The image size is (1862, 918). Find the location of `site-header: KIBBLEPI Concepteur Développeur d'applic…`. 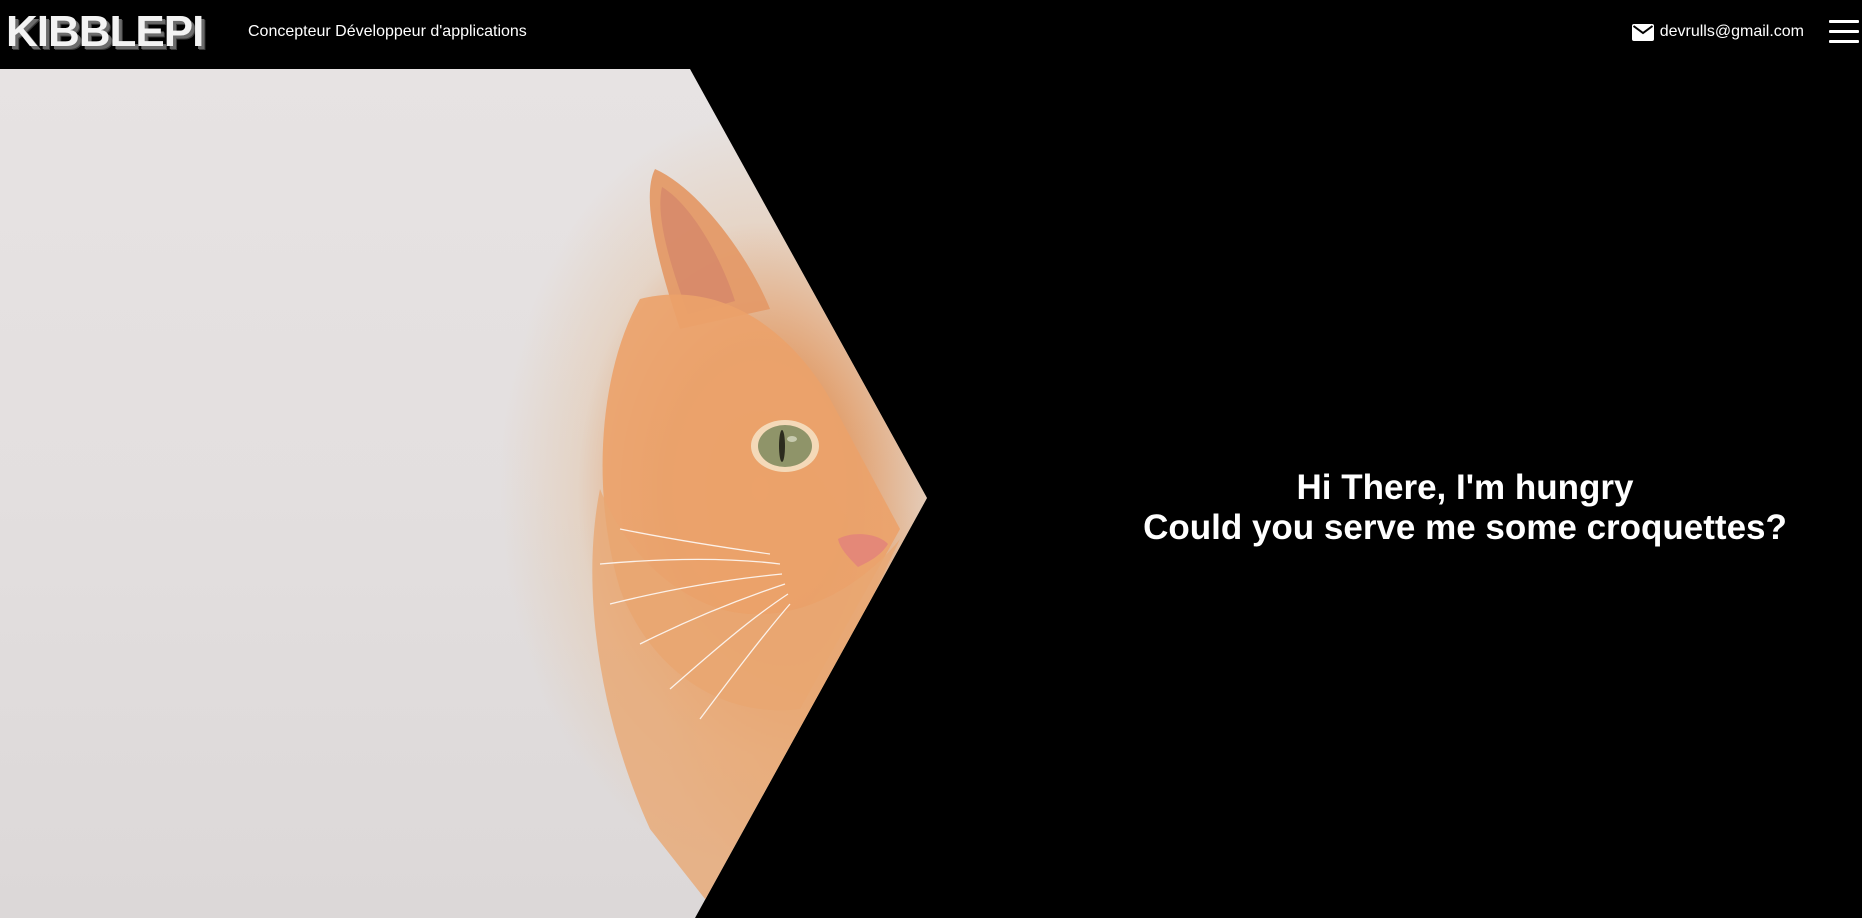

site-header: KIBBLEPI Concepteur Développeur d'applic… is located at coordinates (931, 34).